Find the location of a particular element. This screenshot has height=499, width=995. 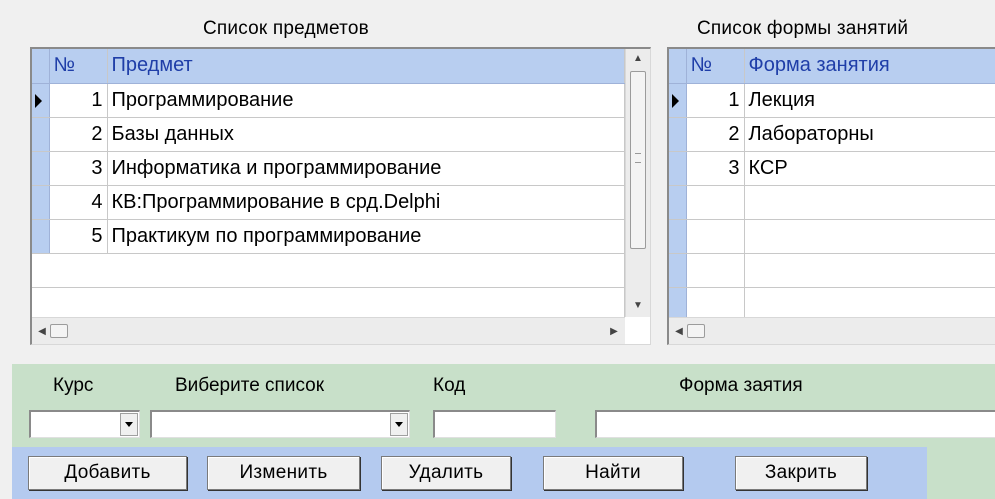

find-button: Найти is located at coordinates (613, 473).